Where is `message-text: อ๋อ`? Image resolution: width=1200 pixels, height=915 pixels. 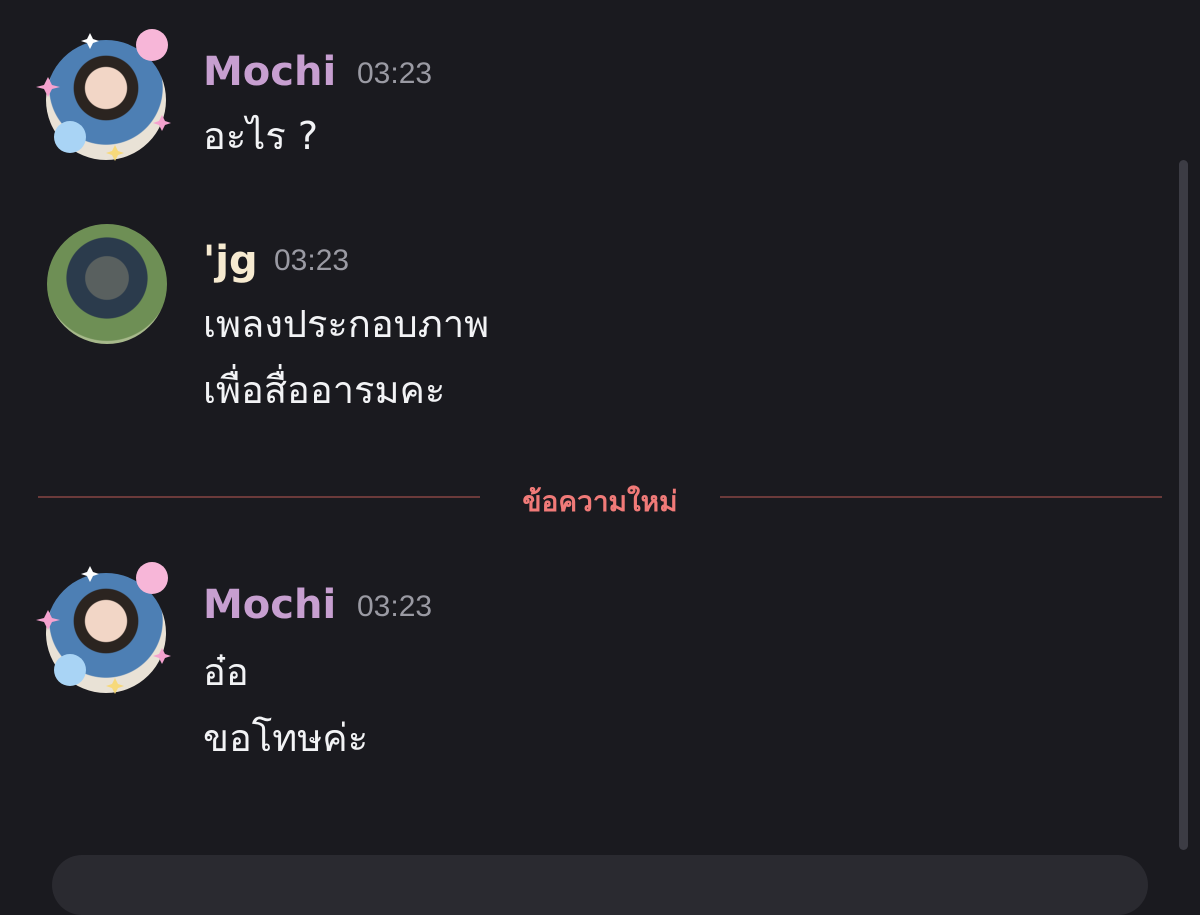 message-text: อ๋อ is located at coordinates (226, 672).